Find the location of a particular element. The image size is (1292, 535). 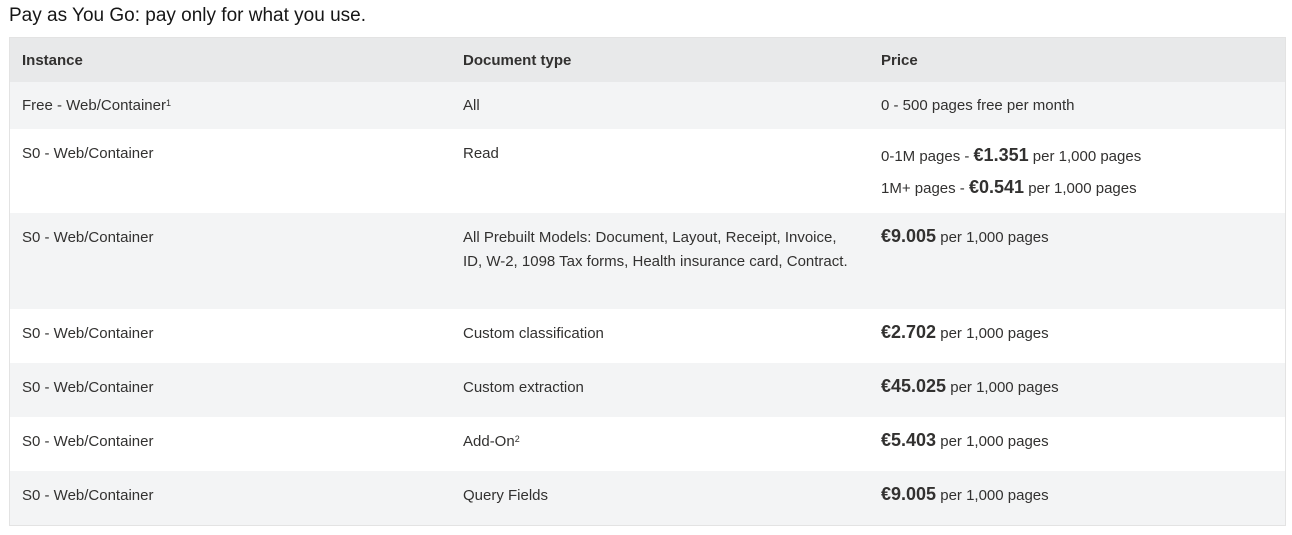

price-cell: 0 - 500 pages free per month is located at coordinates (1077, 105).